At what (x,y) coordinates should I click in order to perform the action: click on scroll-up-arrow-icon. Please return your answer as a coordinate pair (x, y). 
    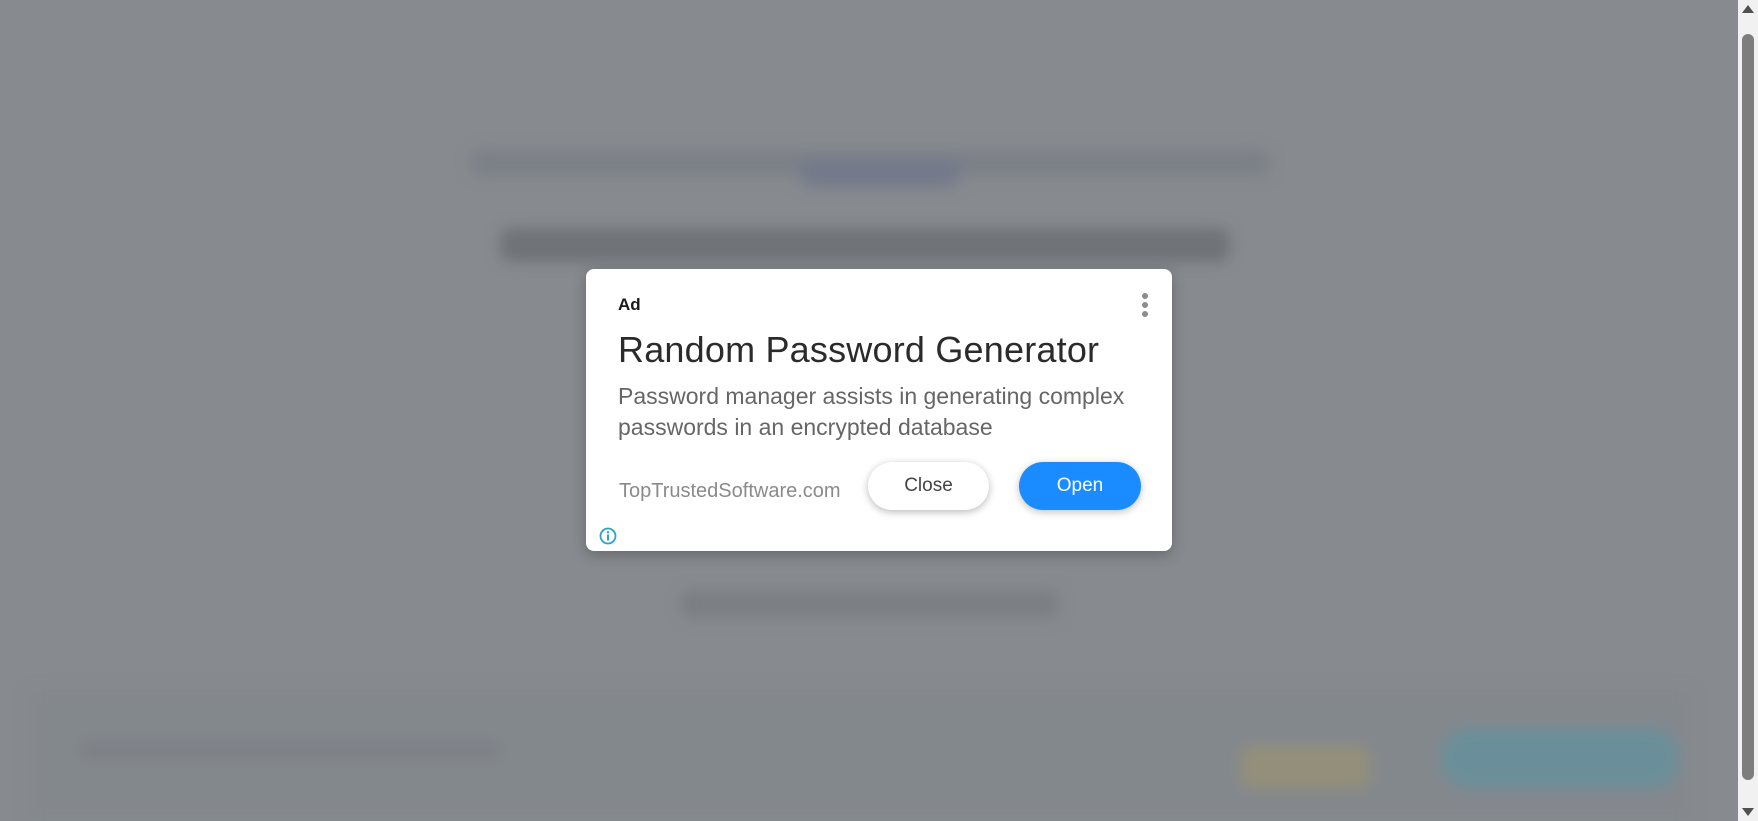
    Looking at the image, I should click on (1748, 9).